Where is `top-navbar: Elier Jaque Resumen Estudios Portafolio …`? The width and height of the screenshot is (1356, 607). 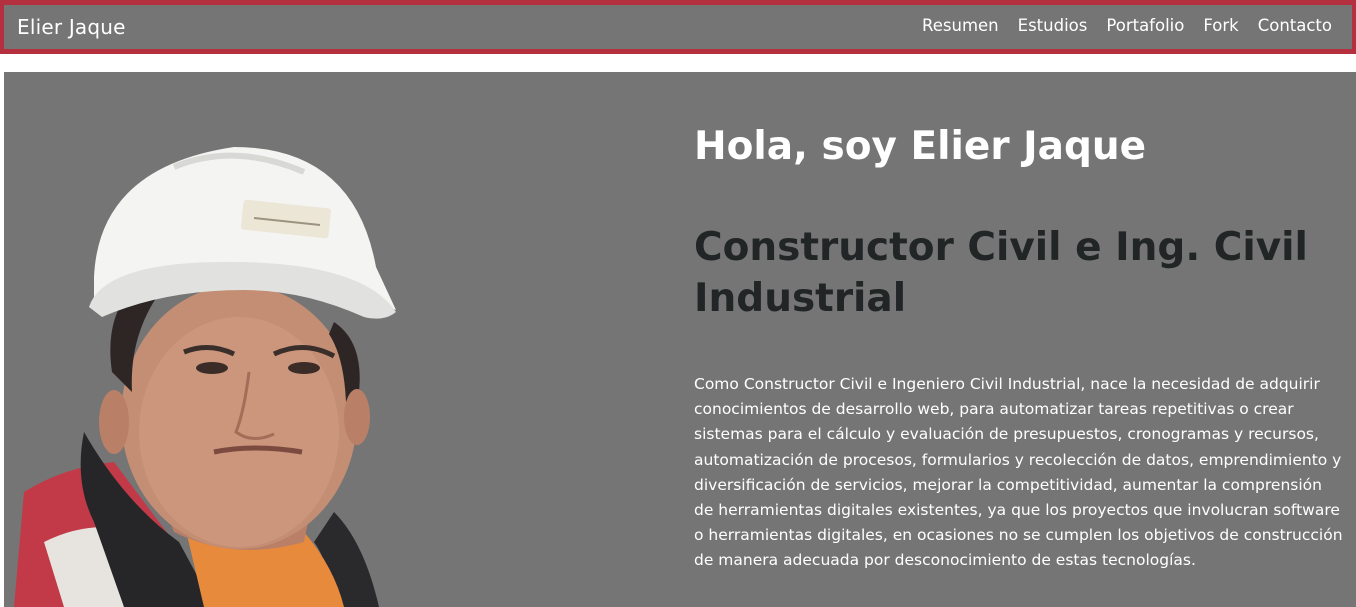 top-navbar: Elier Jaque Resumen Estudios Portafolio … is located at coordinates (678, 27).